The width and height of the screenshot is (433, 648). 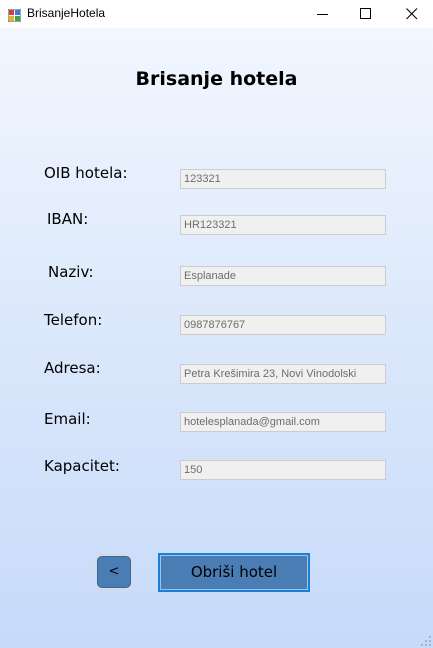 What do you see at coordinates (426, 641) in the screenshot?
I see `resize-grip-icon` at bounding box center [426, 641].